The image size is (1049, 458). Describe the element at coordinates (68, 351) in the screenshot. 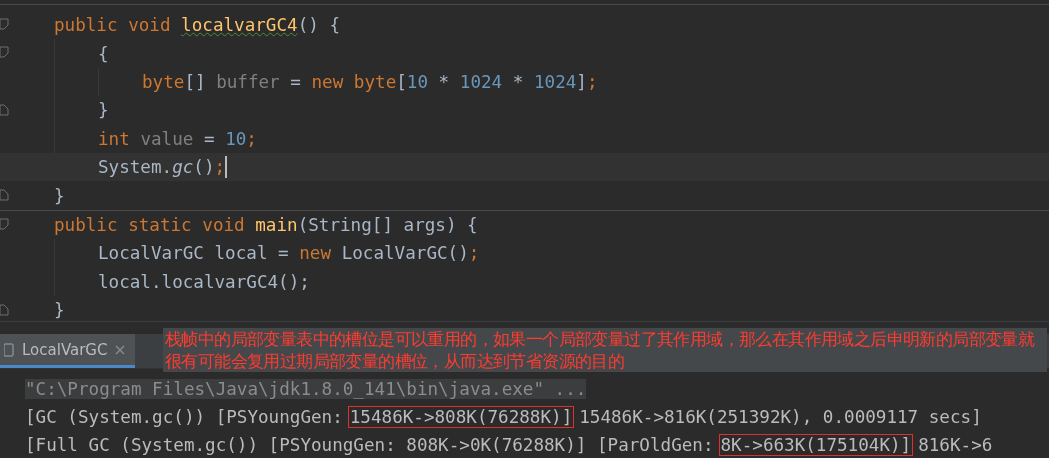

I see `run-tab: LocalVarGC` at that location.